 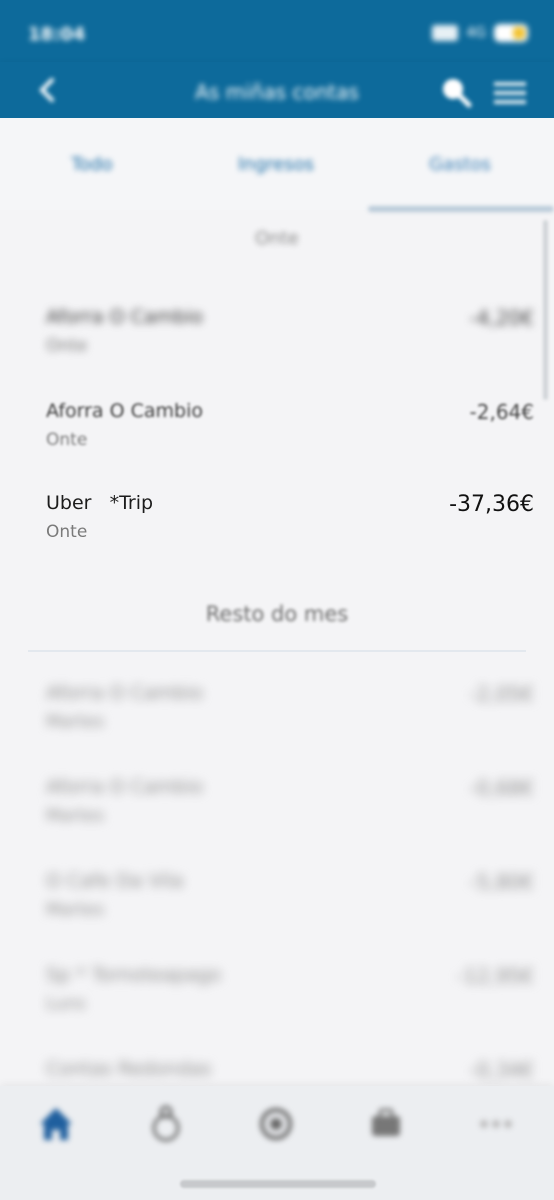 I want to click on transaction-date: Luns, so click(x=66, y=1004).